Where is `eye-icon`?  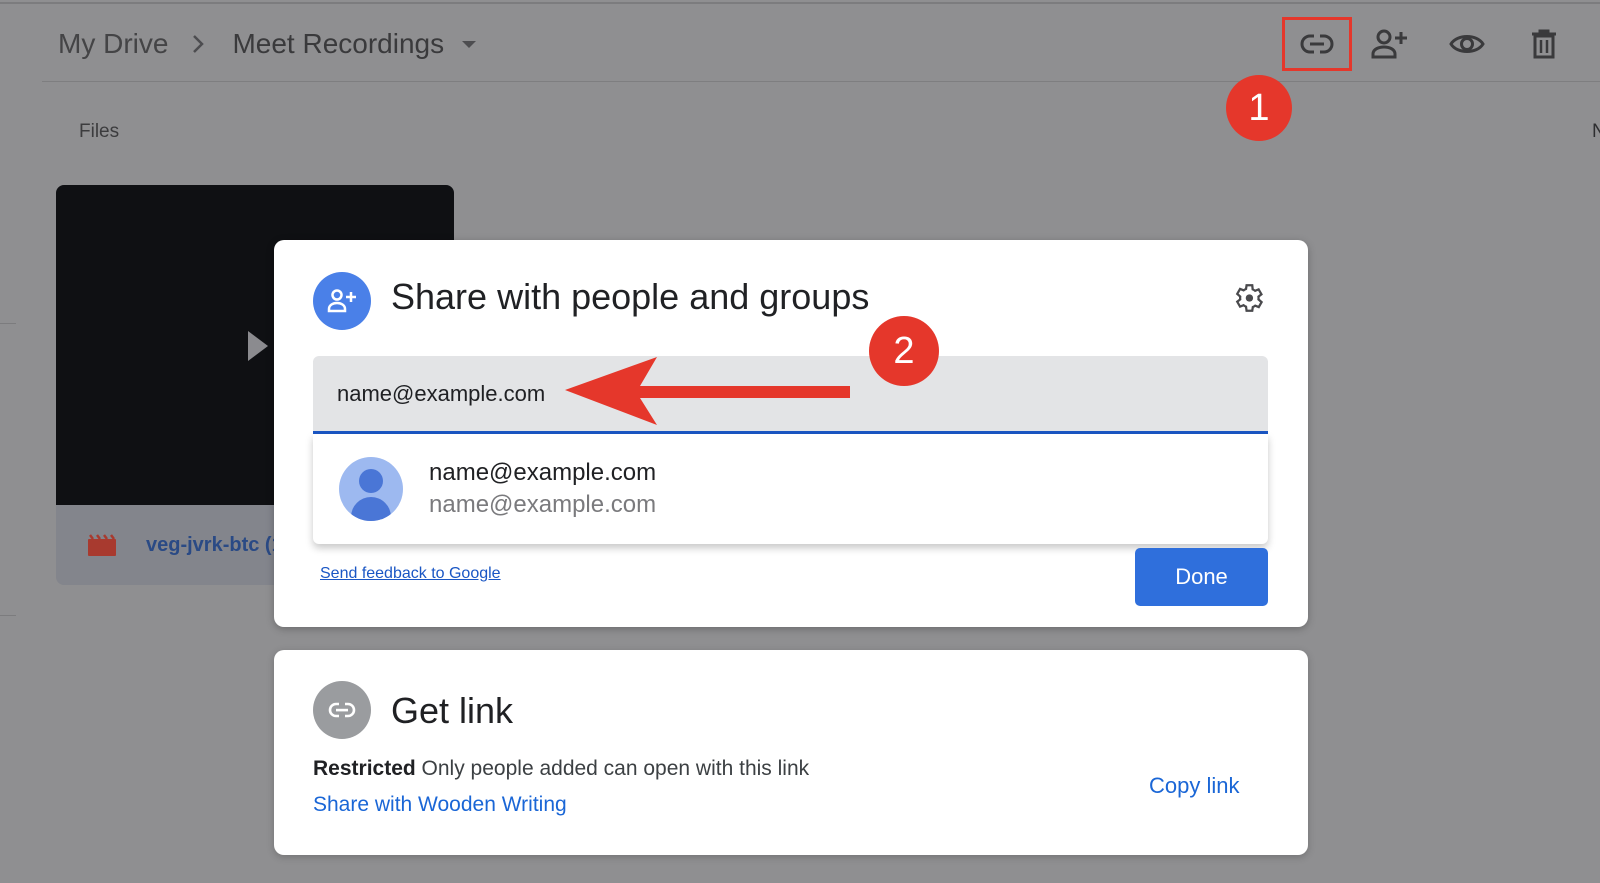
eye-icon is located at coordinates (1467, 44).